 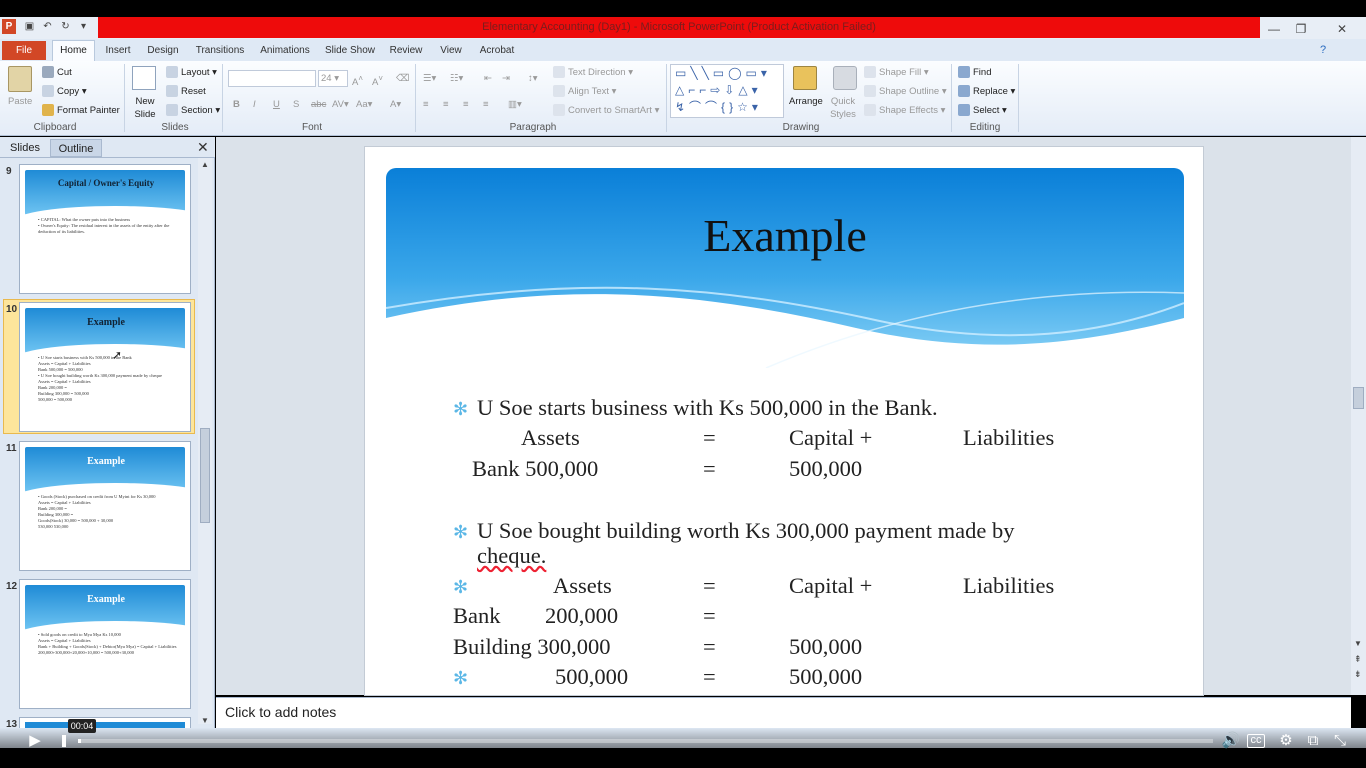 I want to click on grow-font-icon: A˄, so click(x=357, y=80).